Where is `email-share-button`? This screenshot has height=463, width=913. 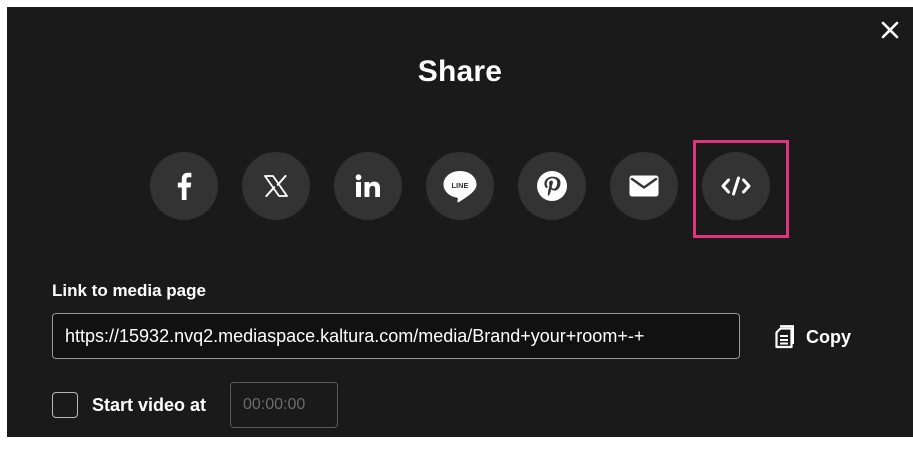 email-share-button is located at coordinates (644, 186).